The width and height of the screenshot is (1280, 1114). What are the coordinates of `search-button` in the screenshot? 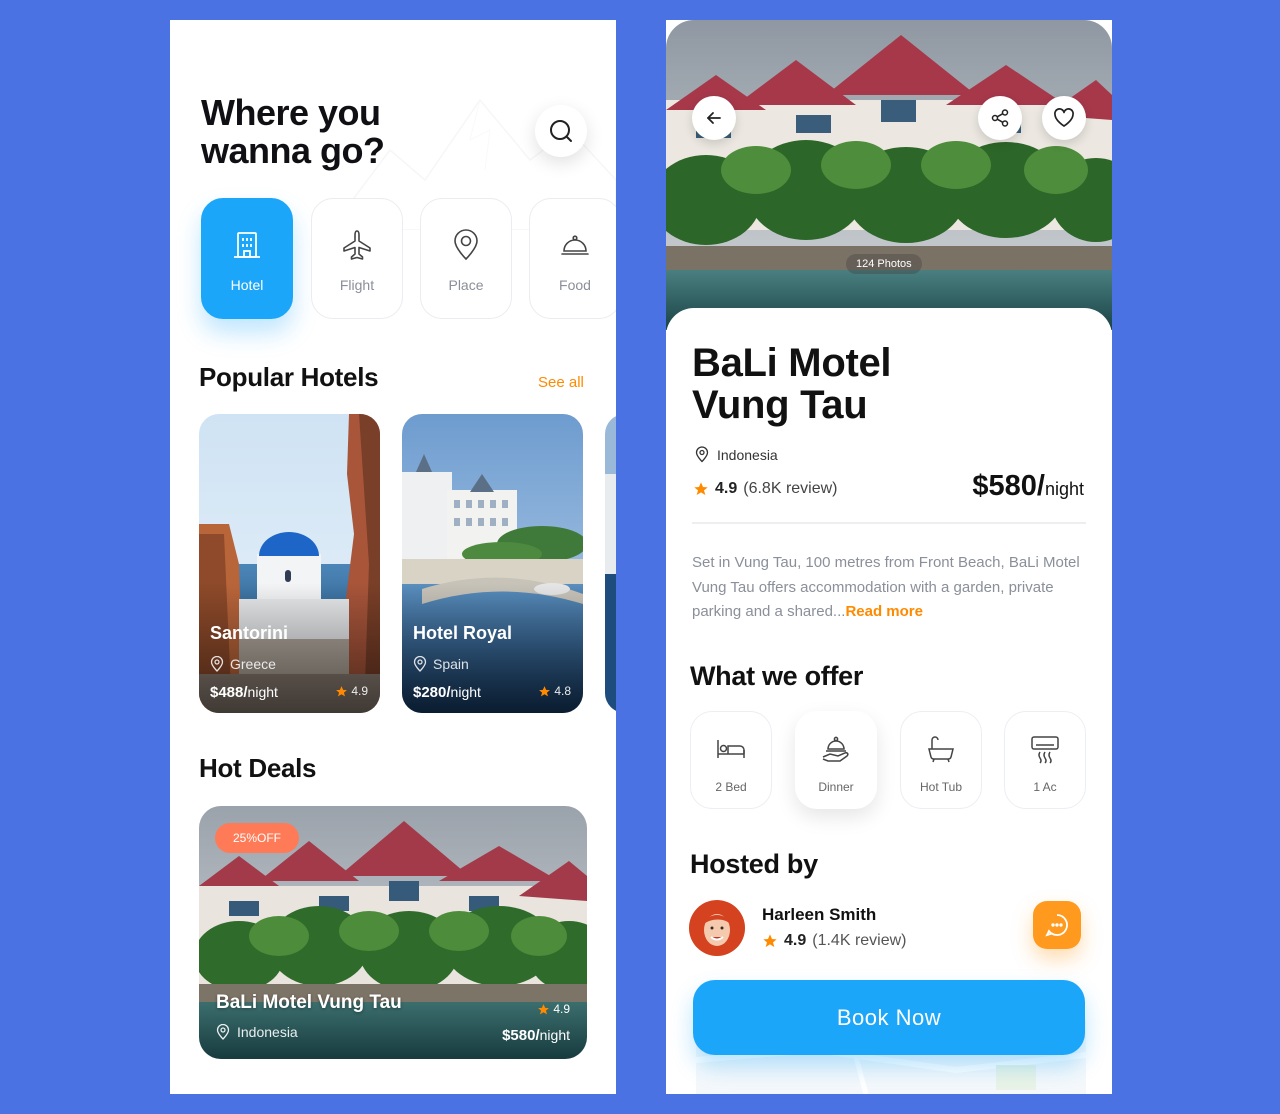 It's located at (561, 131).